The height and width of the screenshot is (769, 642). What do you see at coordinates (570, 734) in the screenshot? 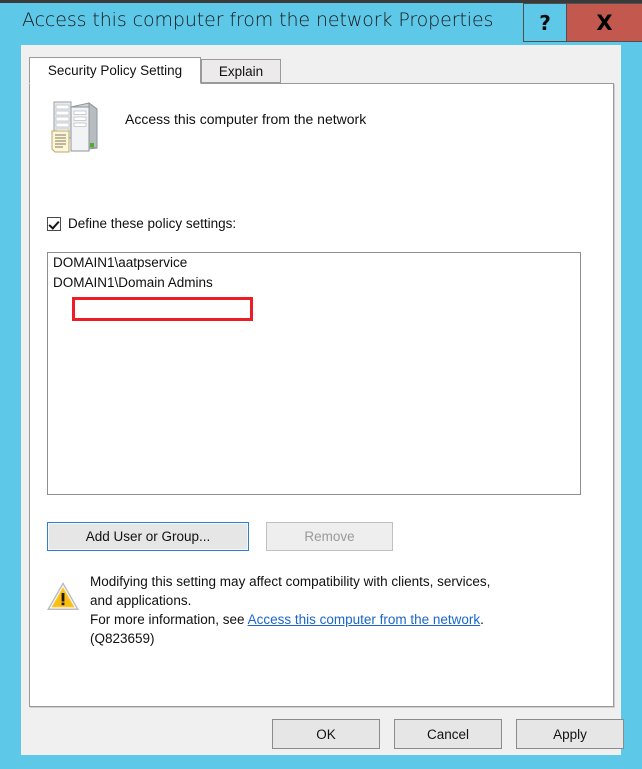
I see `apply-button: Apply` at bounding box center [570, 734].